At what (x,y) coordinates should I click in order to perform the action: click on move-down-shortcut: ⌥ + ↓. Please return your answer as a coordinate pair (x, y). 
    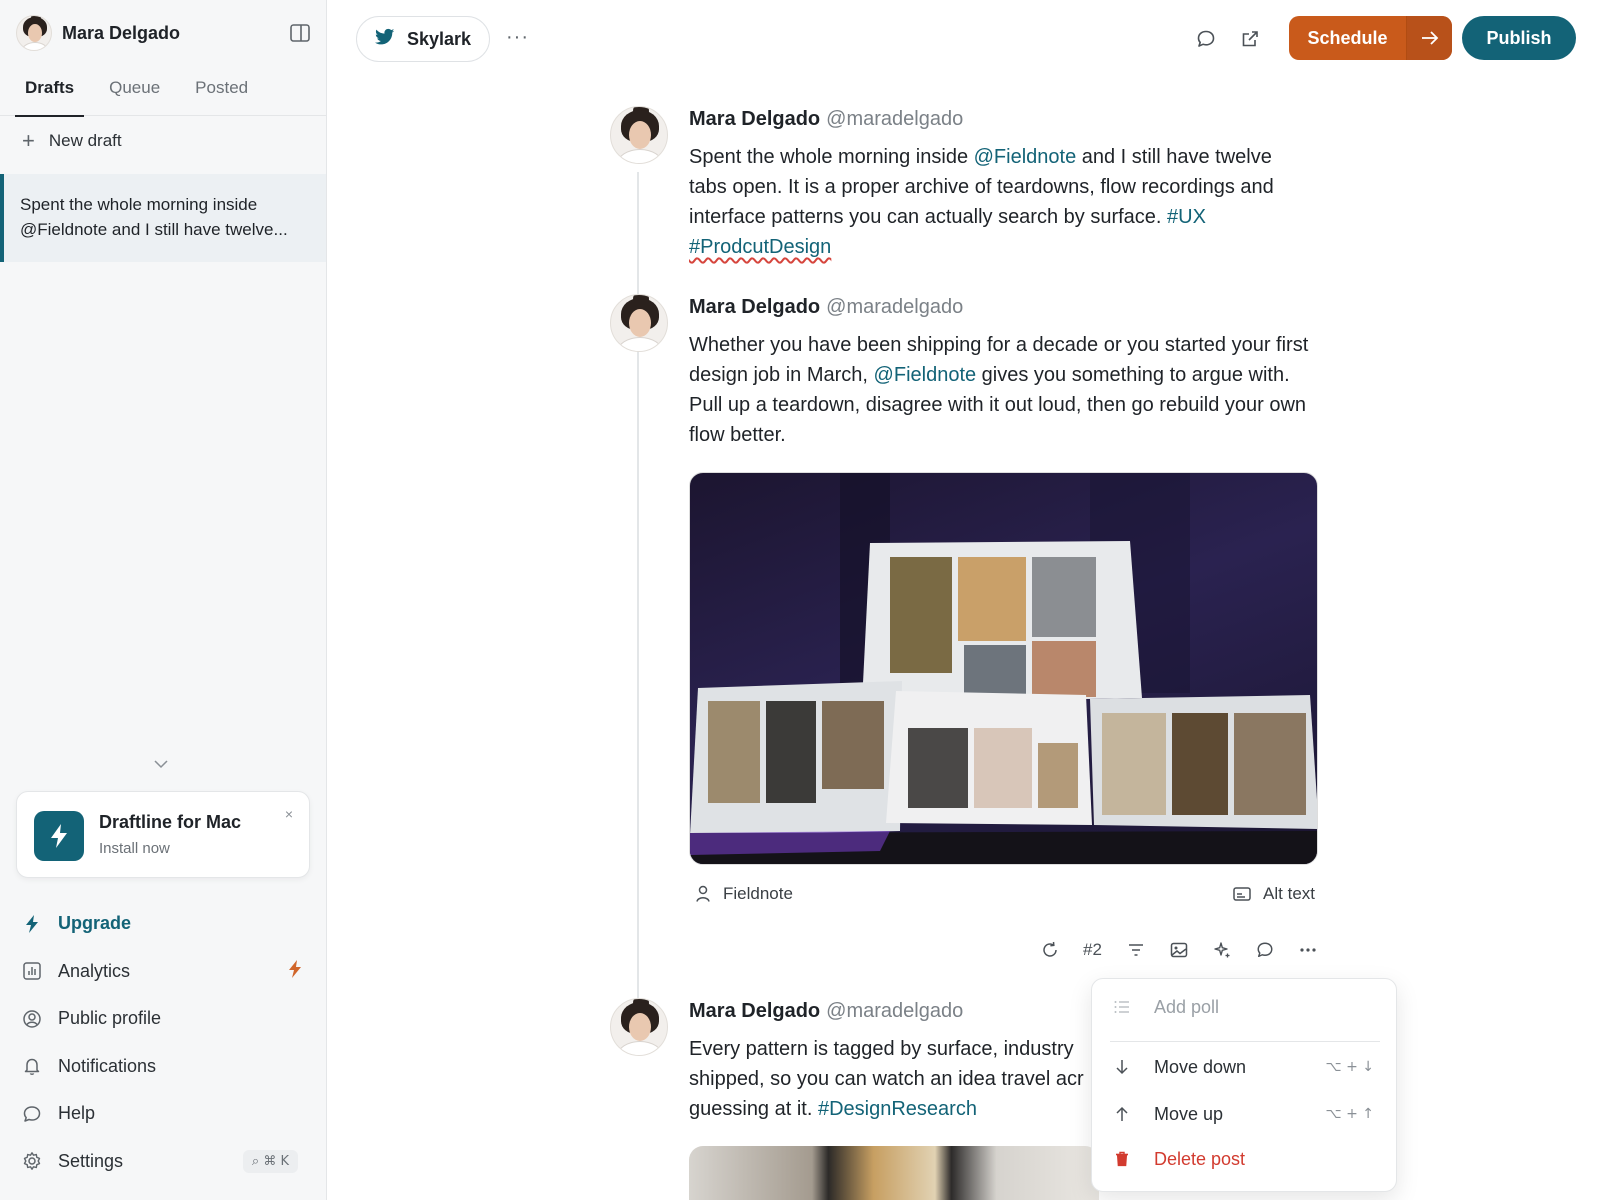
    Looking at the image, I should click on (1350, 1067).